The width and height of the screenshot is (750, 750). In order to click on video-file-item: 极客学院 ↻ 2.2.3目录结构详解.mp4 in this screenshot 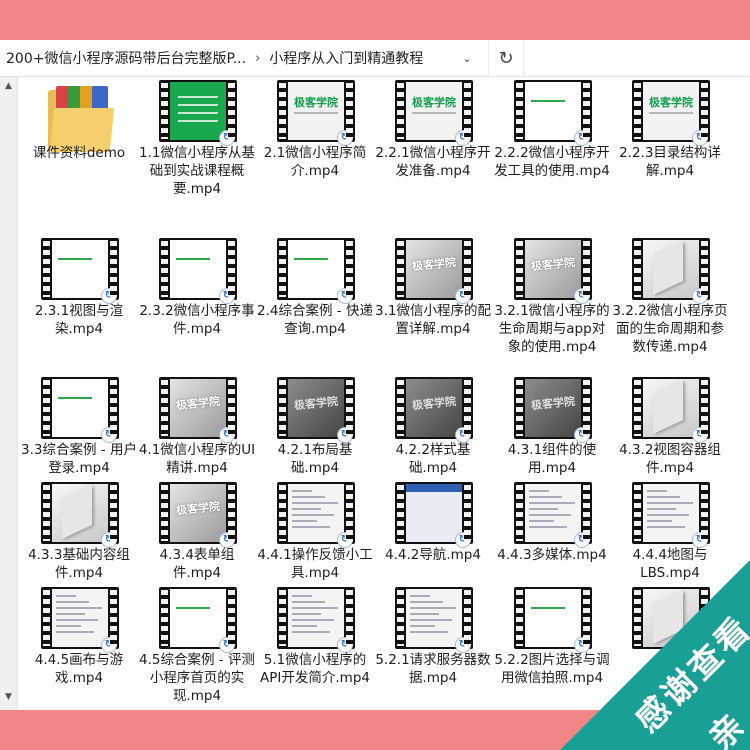, I will do `click(670, 110)`.